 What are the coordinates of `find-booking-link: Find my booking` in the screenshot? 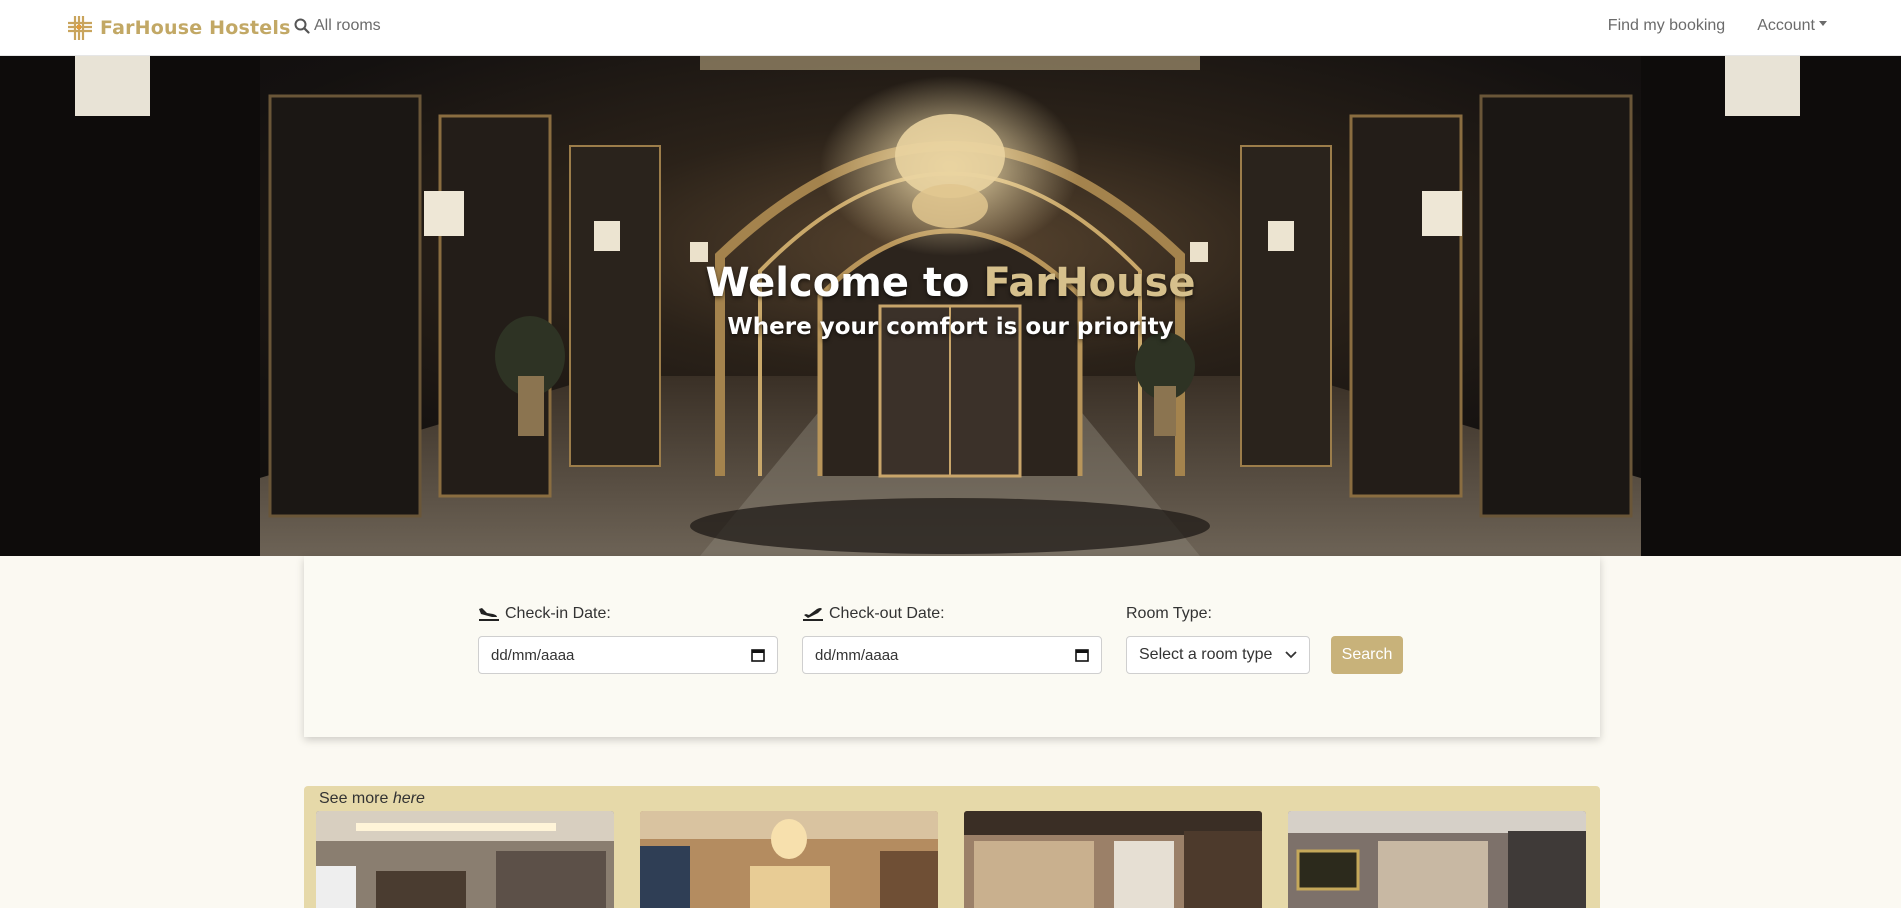 It's located at (1666, 26).